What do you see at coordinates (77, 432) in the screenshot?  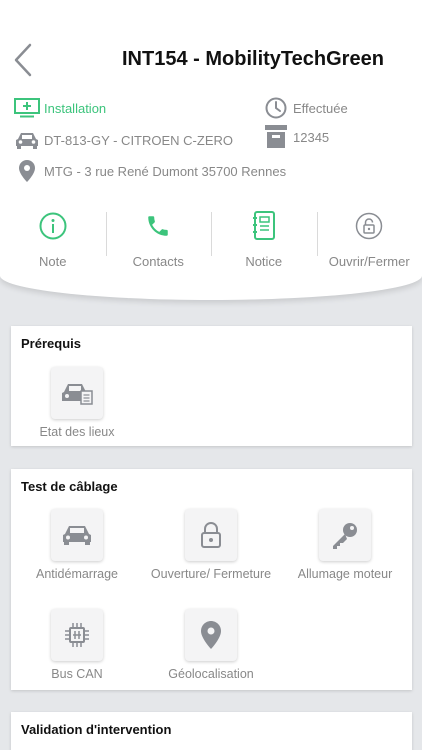 I see `tile-label: Etat des lieux` at bounding box center [77, 432].